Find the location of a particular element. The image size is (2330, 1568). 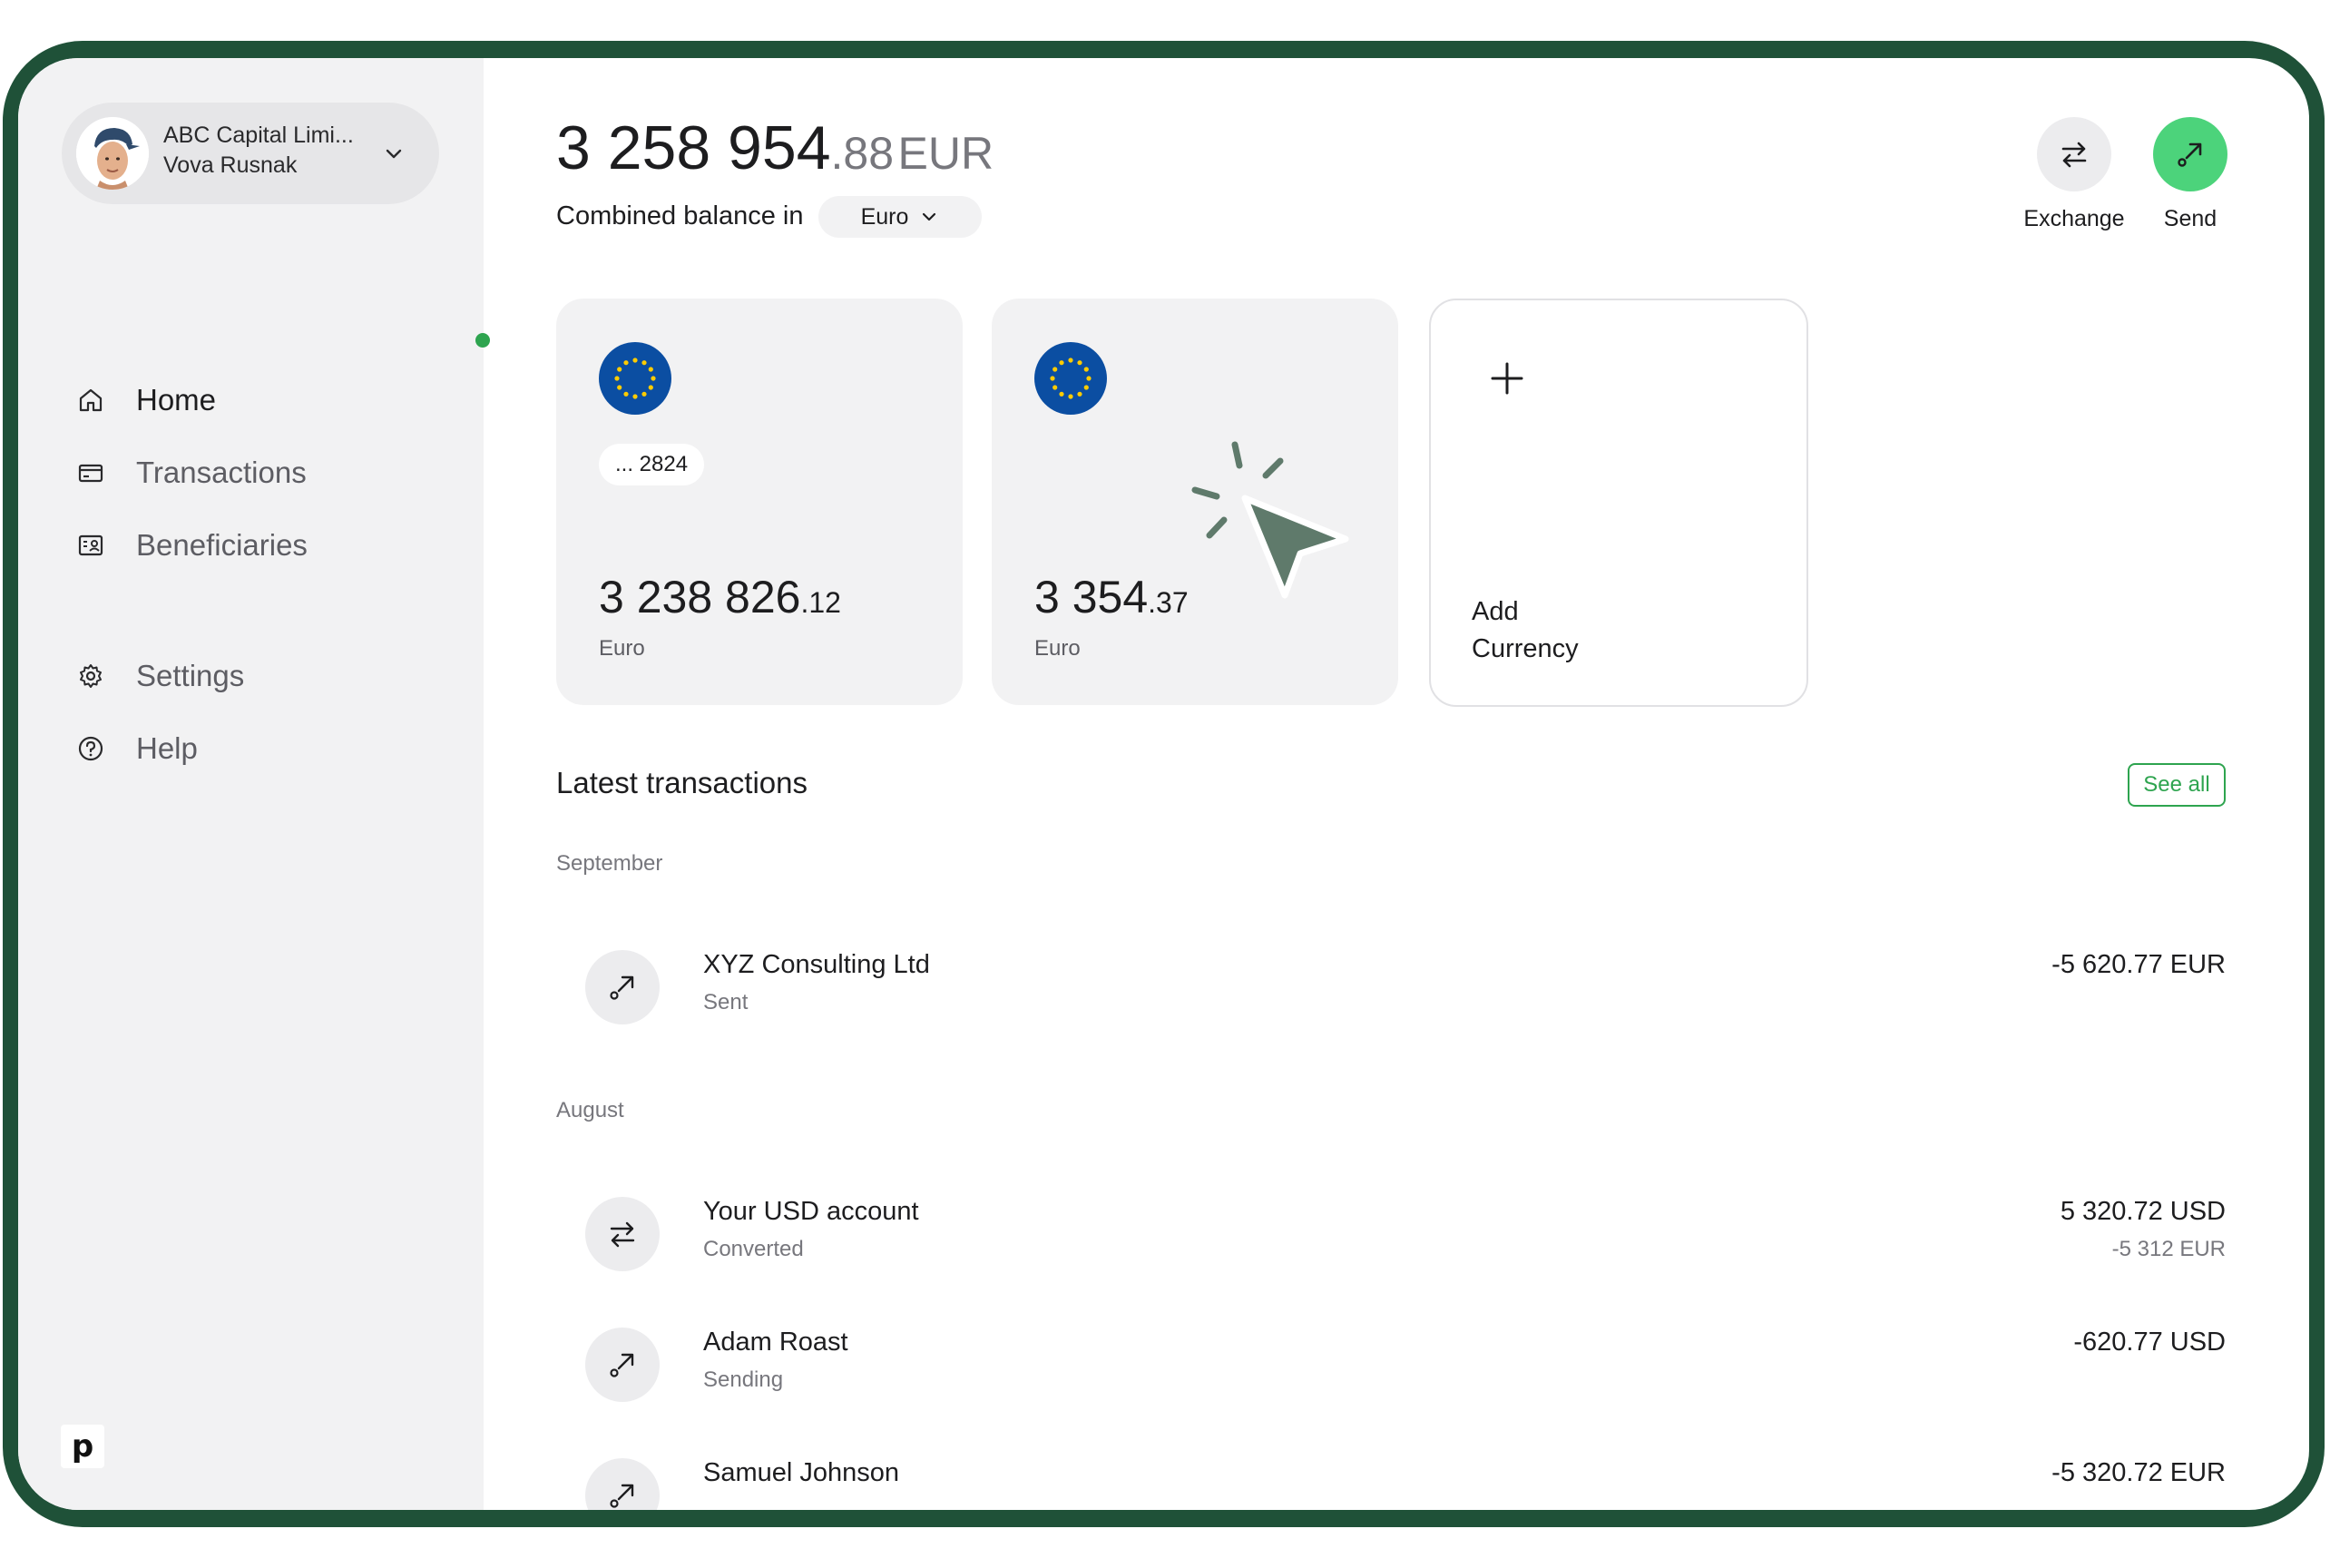

send-button is located at coordinates (2190, 154).